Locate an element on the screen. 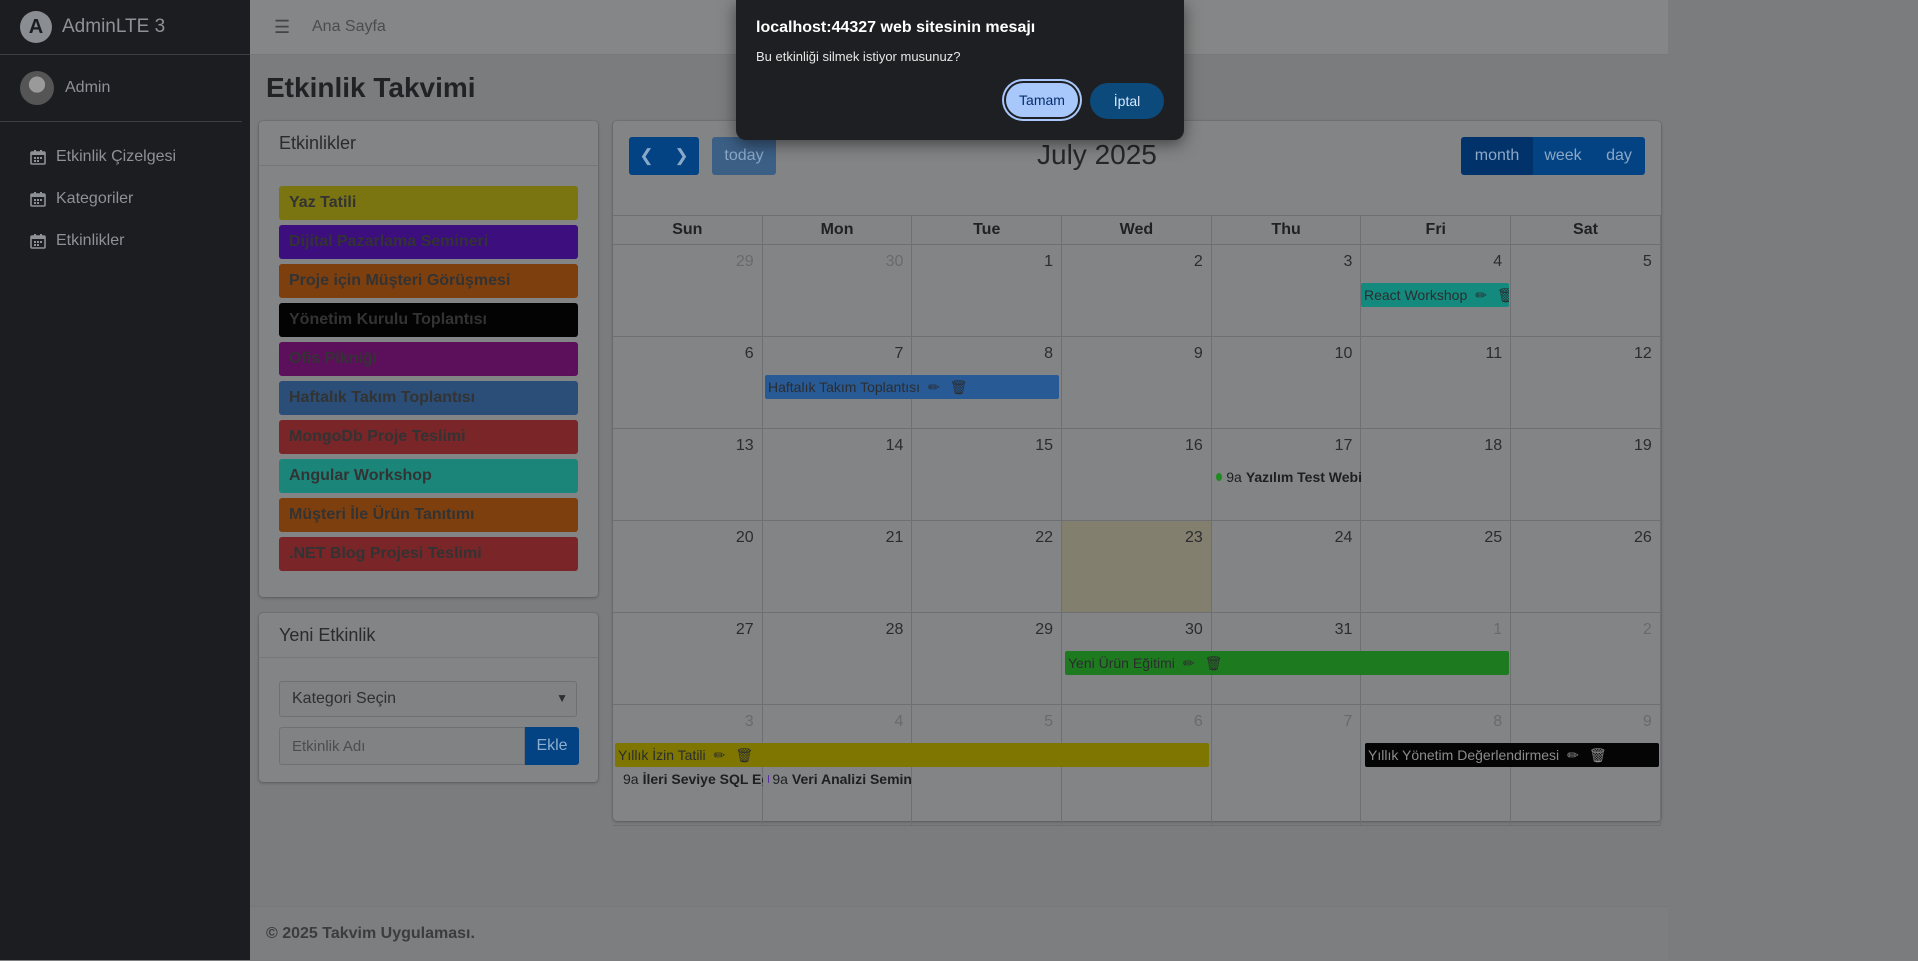  day-cell: 14 is located at coordinates (838, 474).